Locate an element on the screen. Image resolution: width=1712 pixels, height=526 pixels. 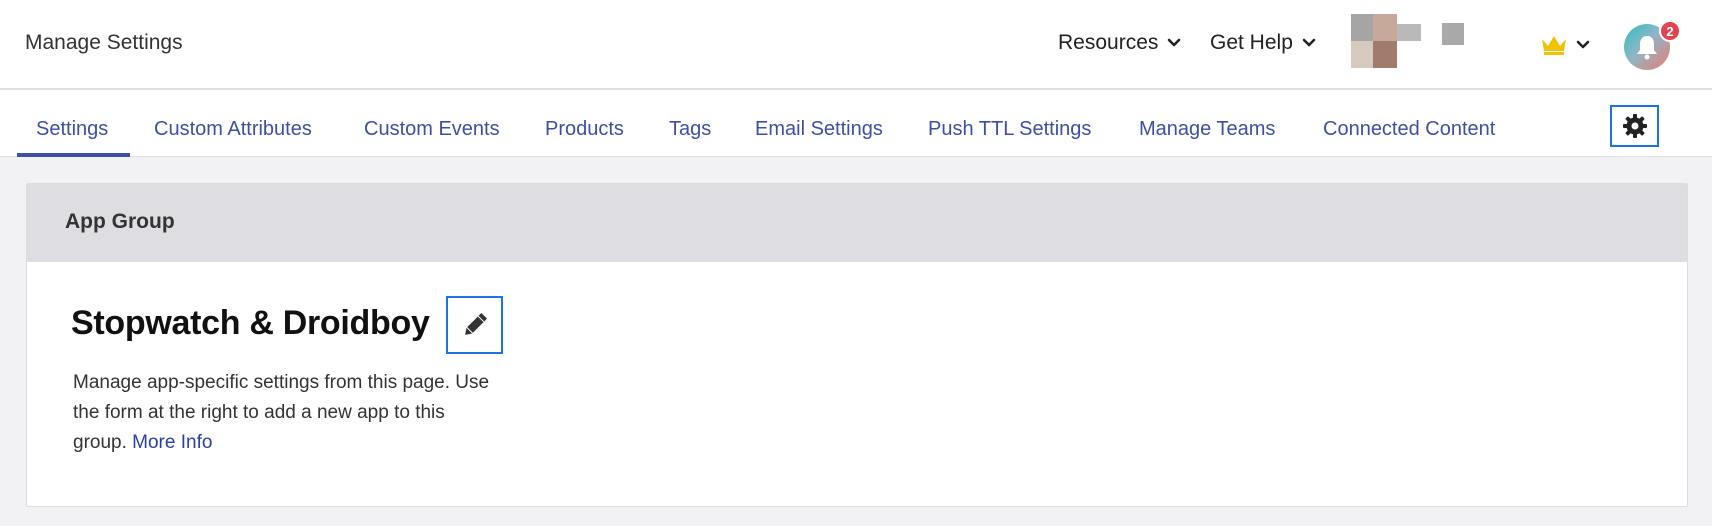
card-header: App Group is located at coordinates (857, 223).